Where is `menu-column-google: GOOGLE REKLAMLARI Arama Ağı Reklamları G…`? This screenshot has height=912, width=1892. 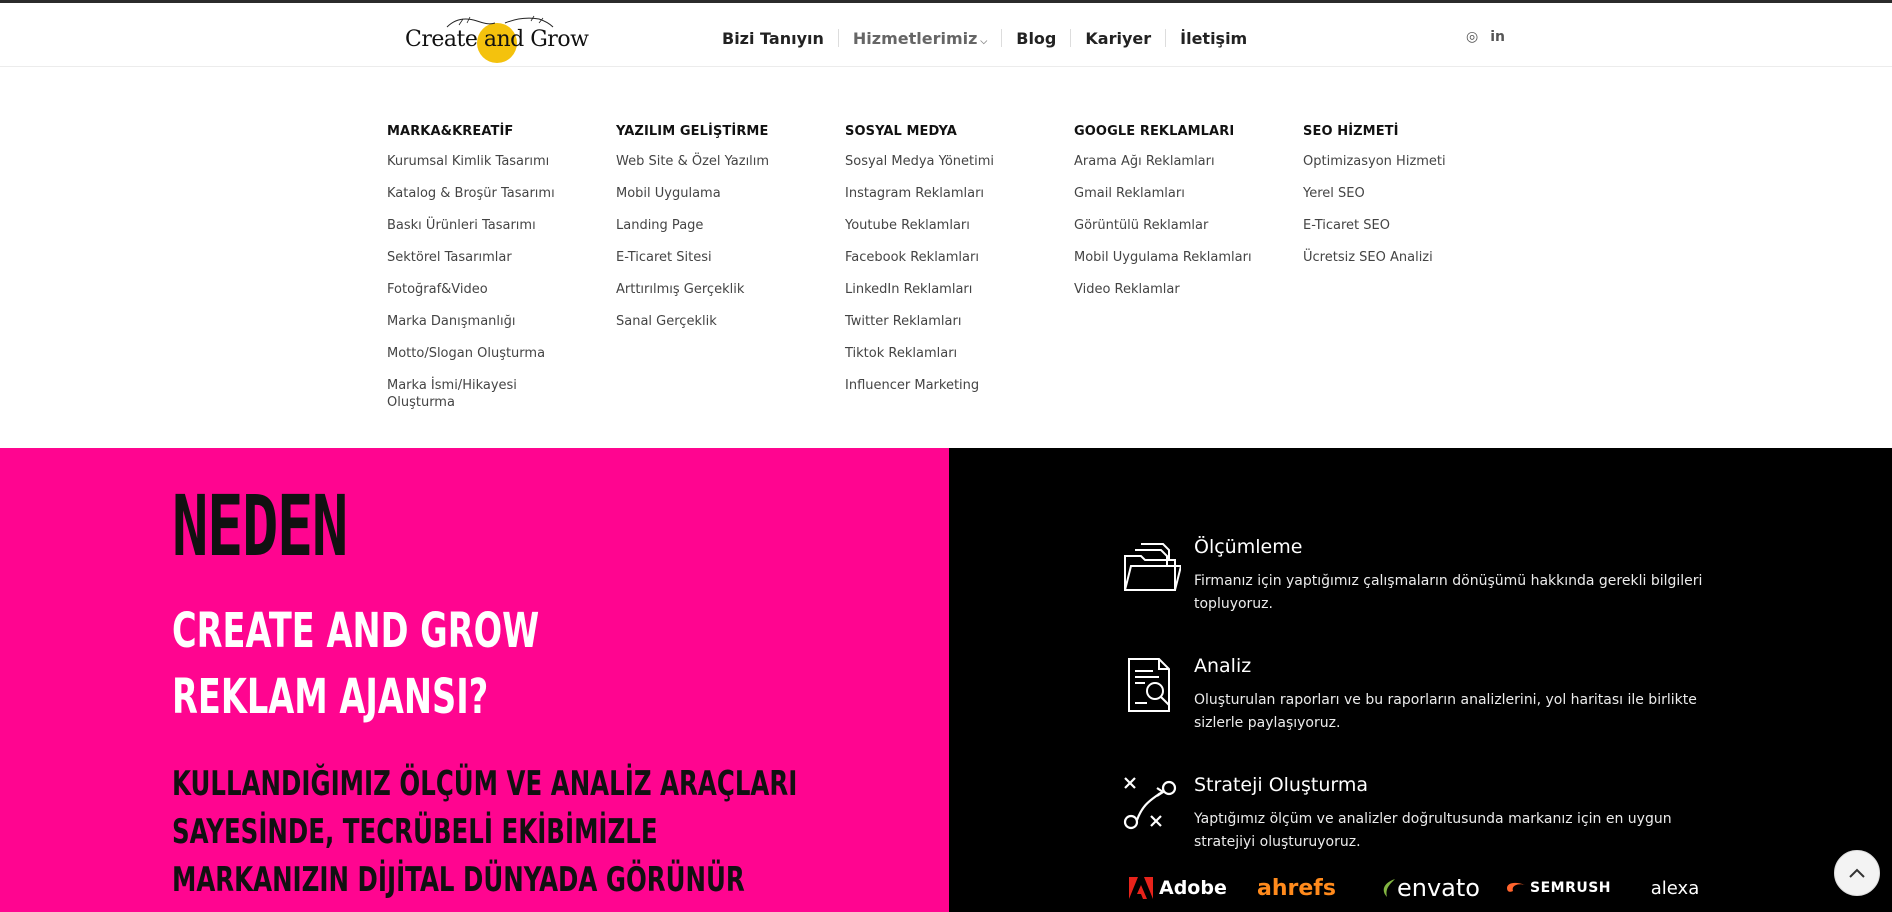
menu-column-google: GOOGLE REKLAMLARI Arama Ağı Reklamları G… is located at coordinates (1174, 218).